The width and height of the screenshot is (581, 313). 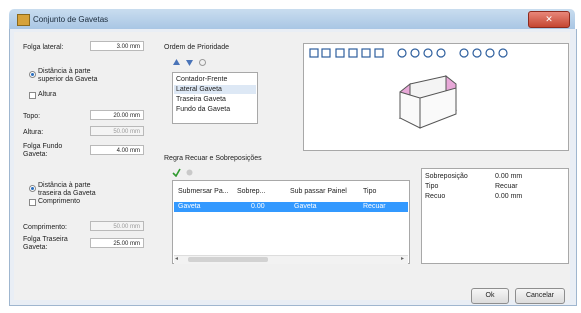 What do you see at coordinates (43, 47) in the screenshot?
I see `folga-lateral-label: Folga lateral:` at bounding box center [43, 47].